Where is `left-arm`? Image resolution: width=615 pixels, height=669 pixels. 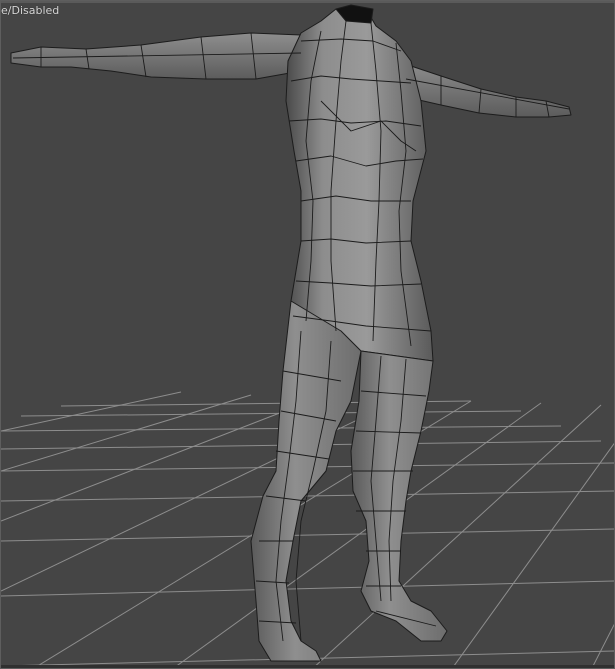 left-arm is located at coordinates (156, 56).